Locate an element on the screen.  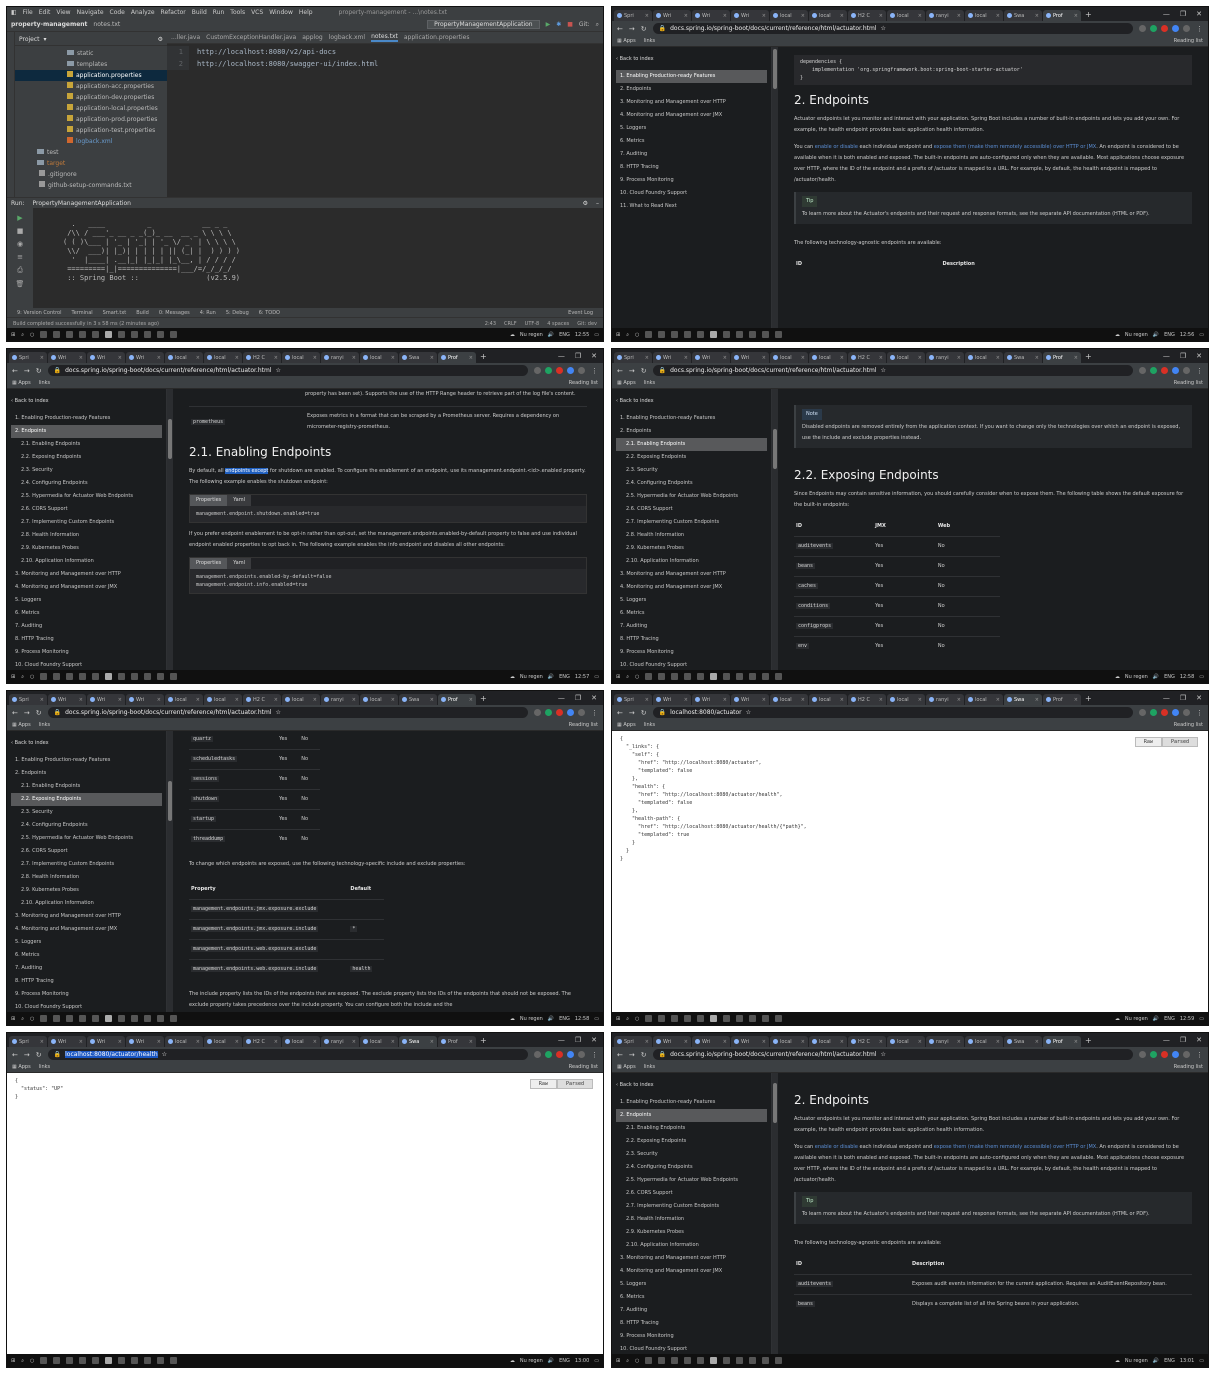
menu-icon: ⋮ is located at coordinates (1199, 371).